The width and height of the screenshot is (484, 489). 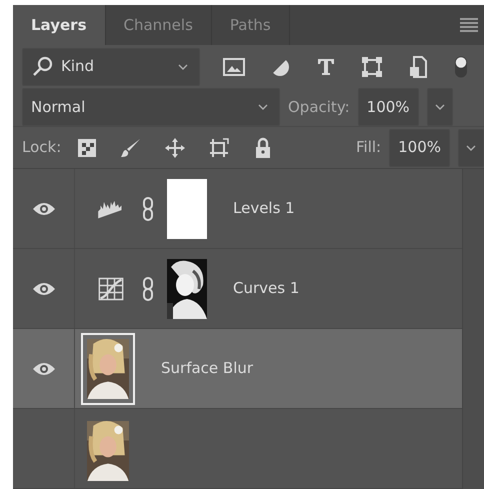 I want to click on fill-label: Fill:, so click(x=369, y=147).